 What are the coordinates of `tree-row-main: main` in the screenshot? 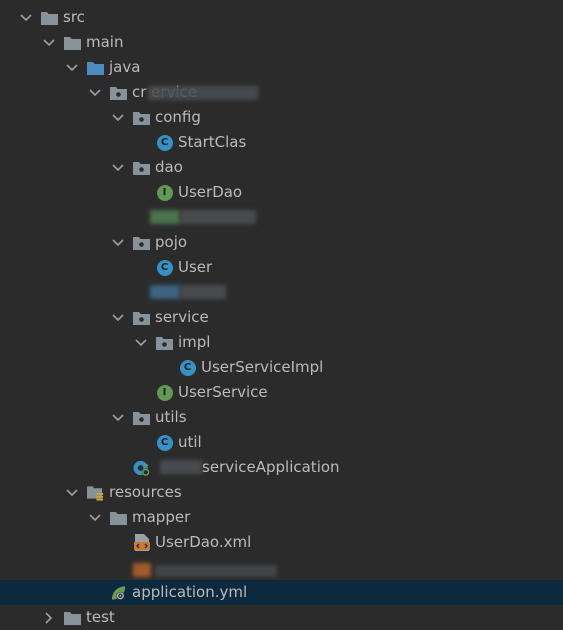 It's located at (281, 42).